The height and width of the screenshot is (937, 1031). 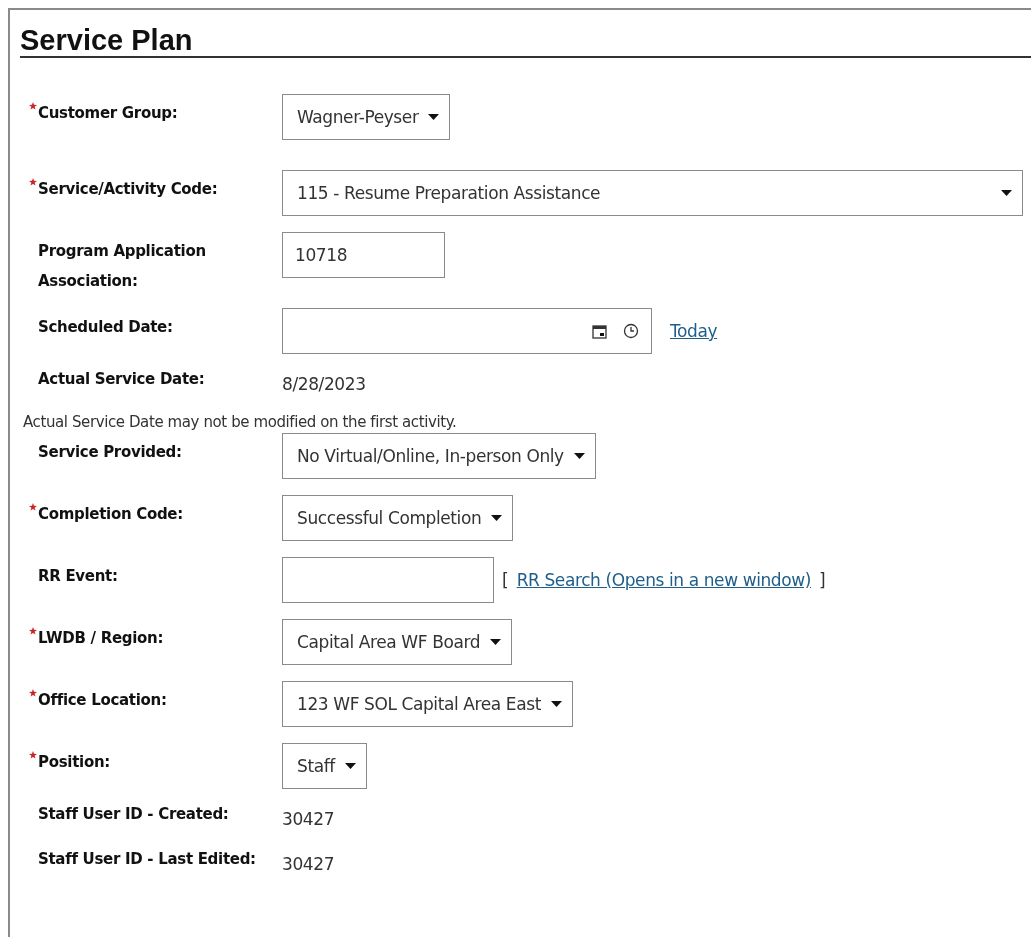 What do you see at coordinates (102, 700) in the screenshot?
I see `field-label: Office Location:` at bounding box center [102, 700].